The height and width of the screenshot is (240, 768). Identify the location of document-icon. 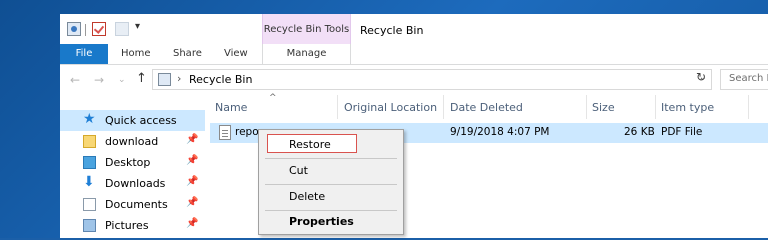
(89, 204).